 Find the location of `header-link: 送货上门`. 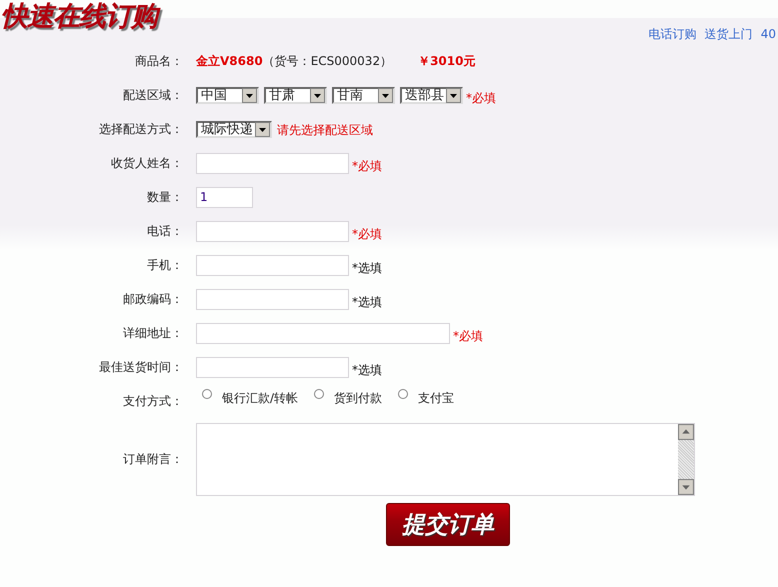

header-link: 送货上门 is located at coordinates (728, 35).